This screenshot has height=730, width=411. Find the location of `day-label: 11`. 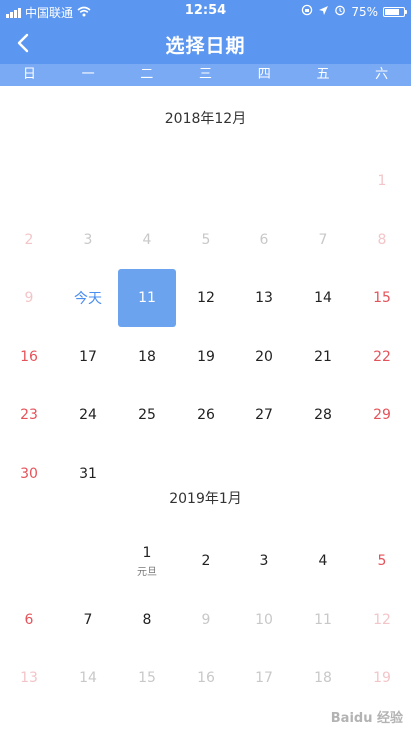

day-label: 11 is located at coordinates (323, 620).